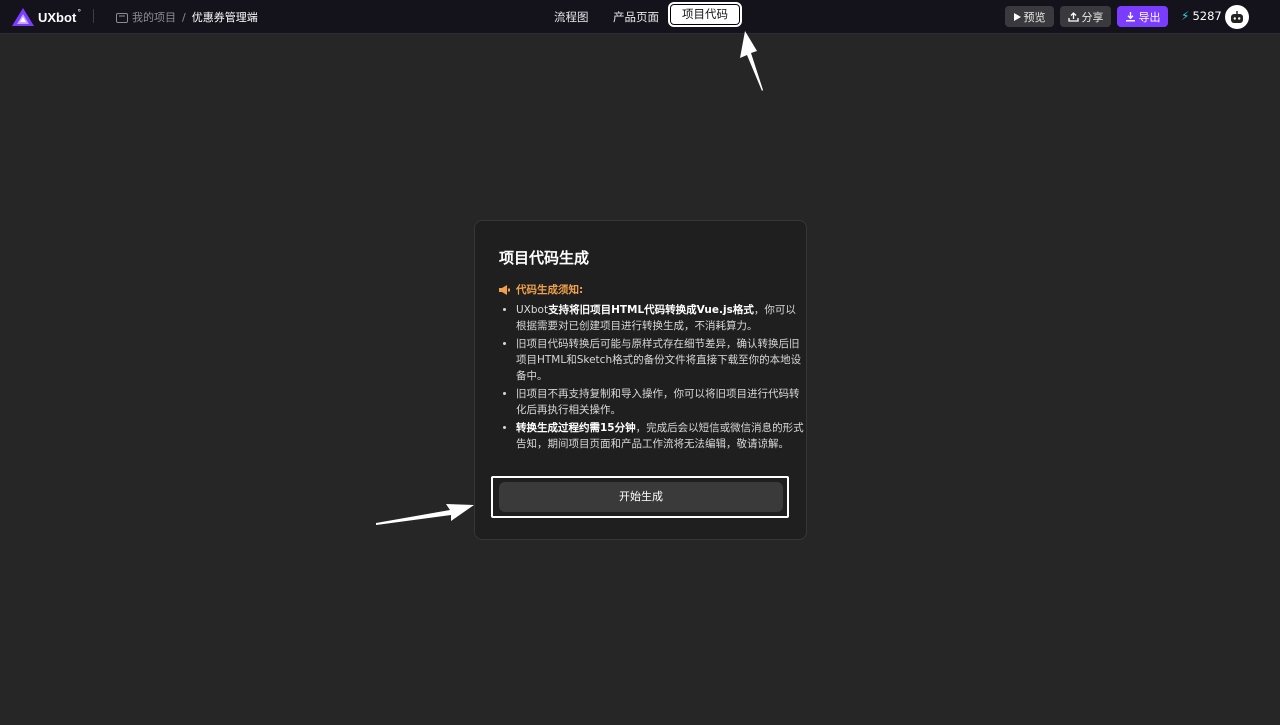  I want to click on lightning-icon: ⚡, so click(1185, 16).